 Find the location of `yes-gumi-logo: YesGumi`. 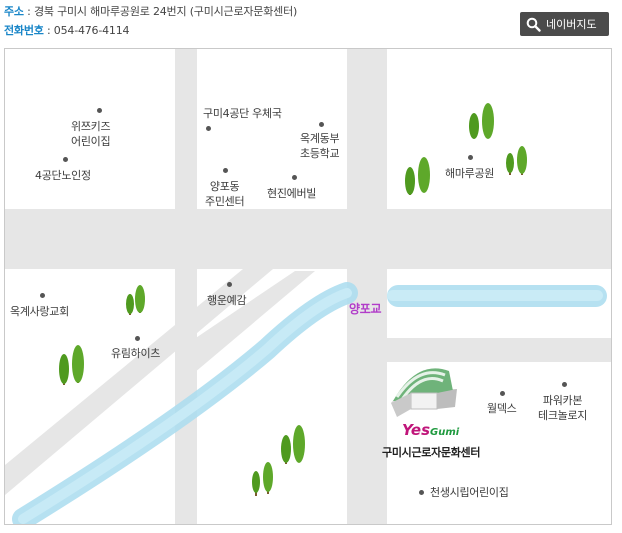

yes-gumi-logo: YesGumi is located at coordinates (430, 430).